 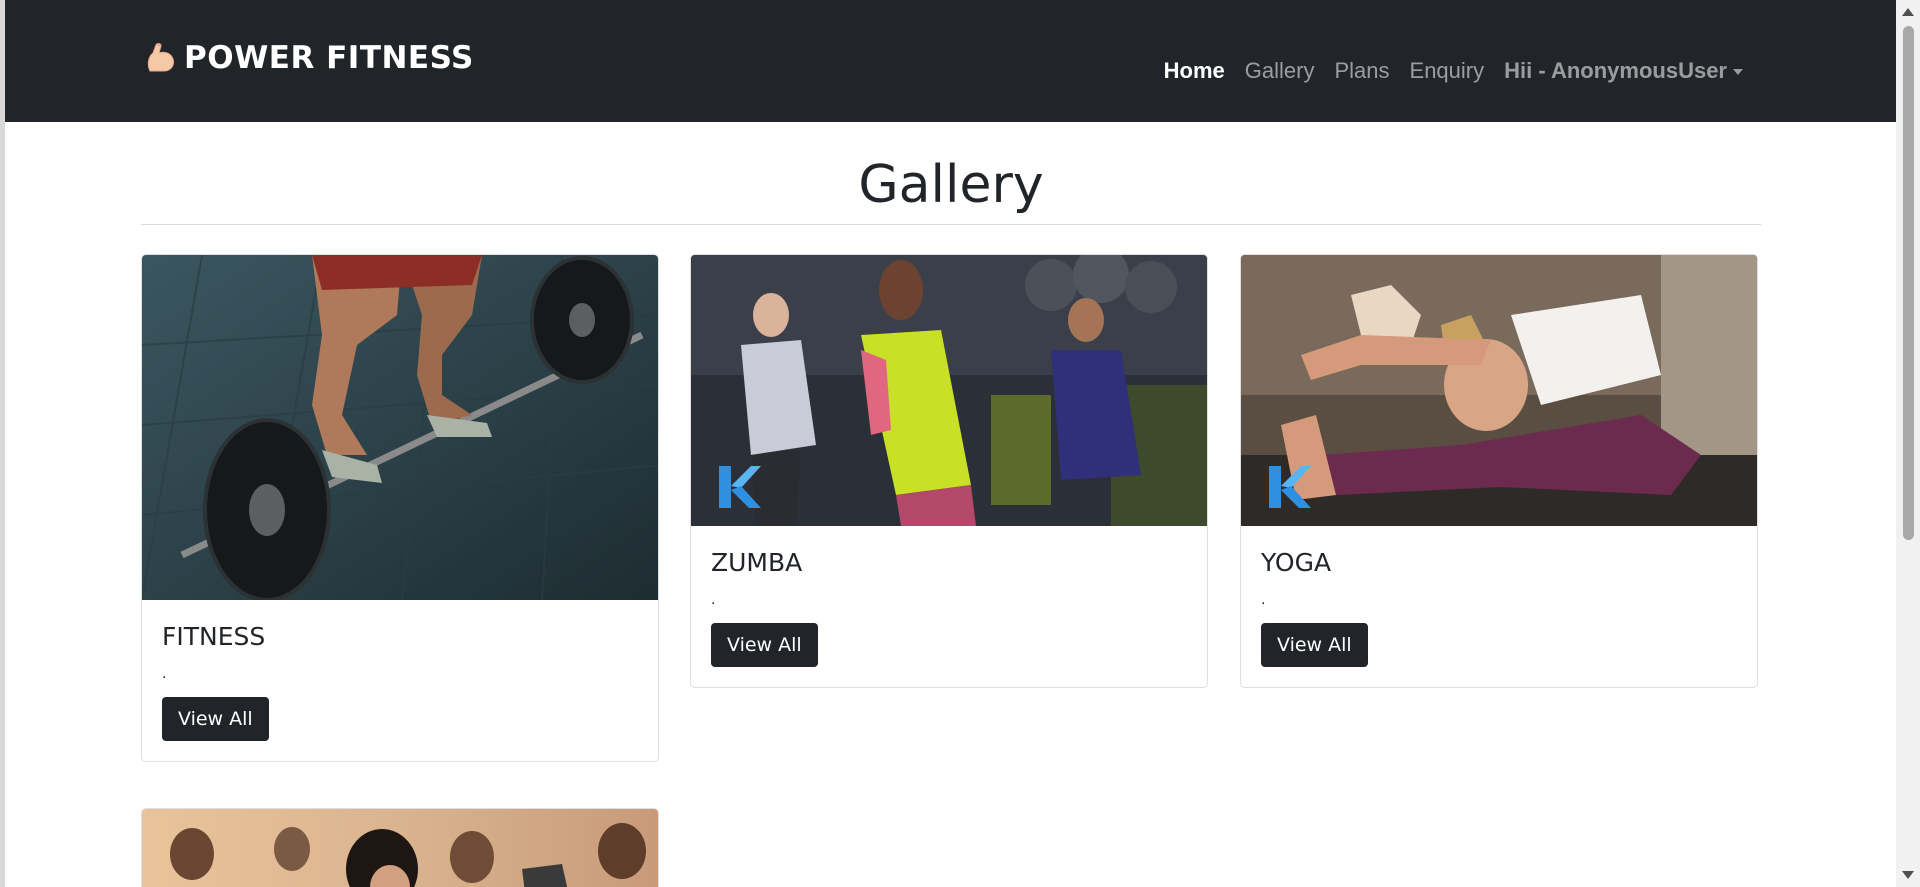 What do you see at coordinates (1615, 70) in the screenshot?
I see `user-label: Hii - AnonymousUser` at bounding box center [1615, 70].